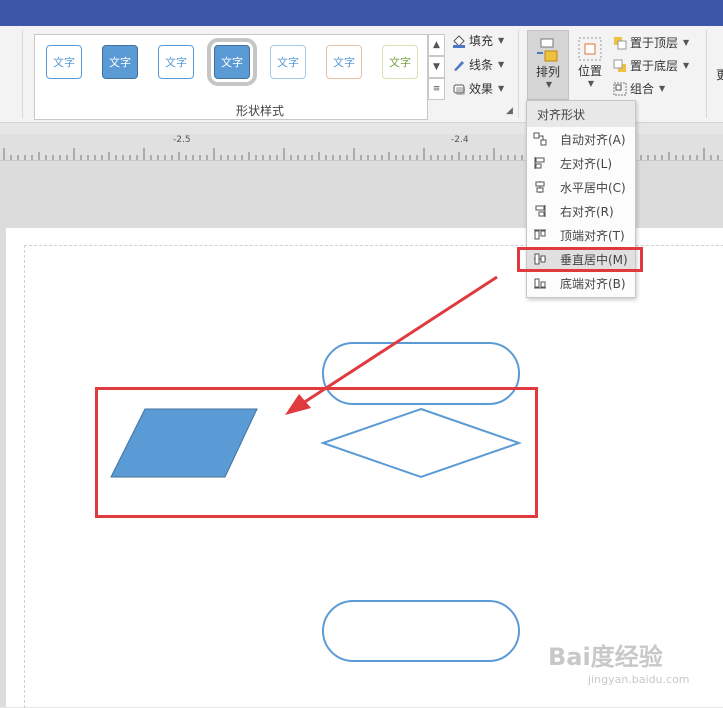  I want to click on watermark-logo: Bai度经验, so click(605, 657).